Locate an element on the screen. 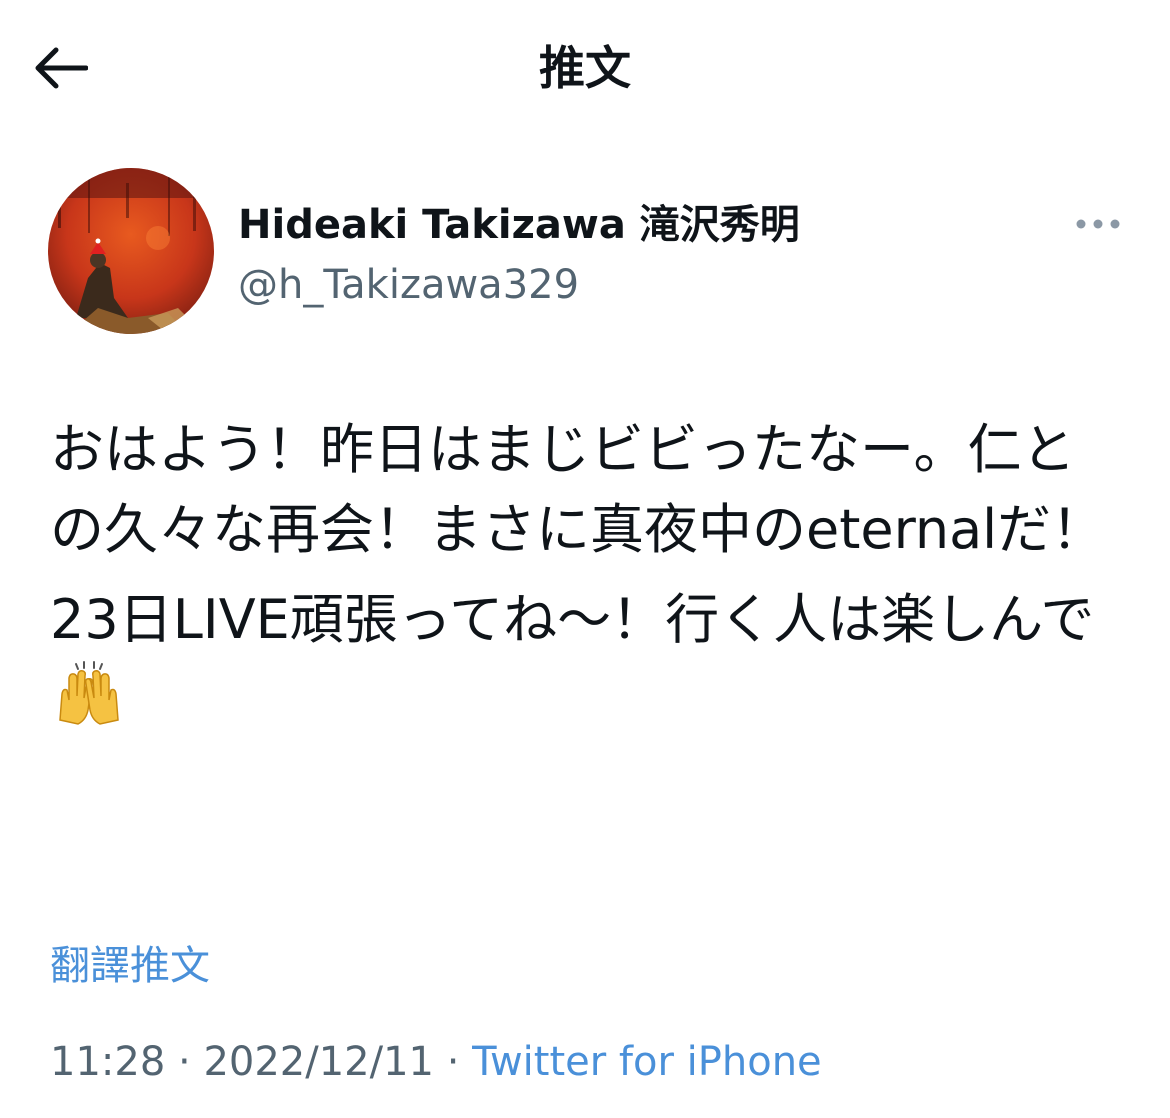 The image size is (1170, 1118). avatar is located at coordinates (131, 251).